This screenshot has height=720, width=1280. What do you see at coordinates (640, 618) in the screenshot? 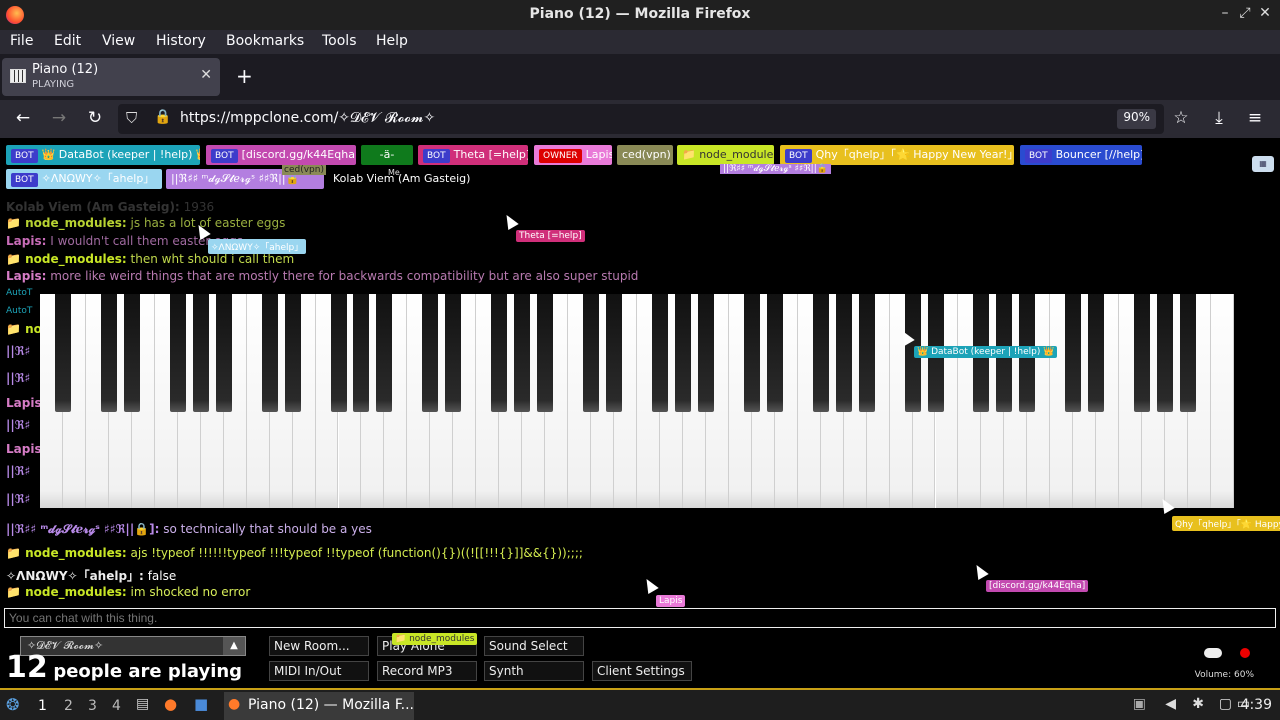
I see `chat-input` at bounding box center [640, 618].